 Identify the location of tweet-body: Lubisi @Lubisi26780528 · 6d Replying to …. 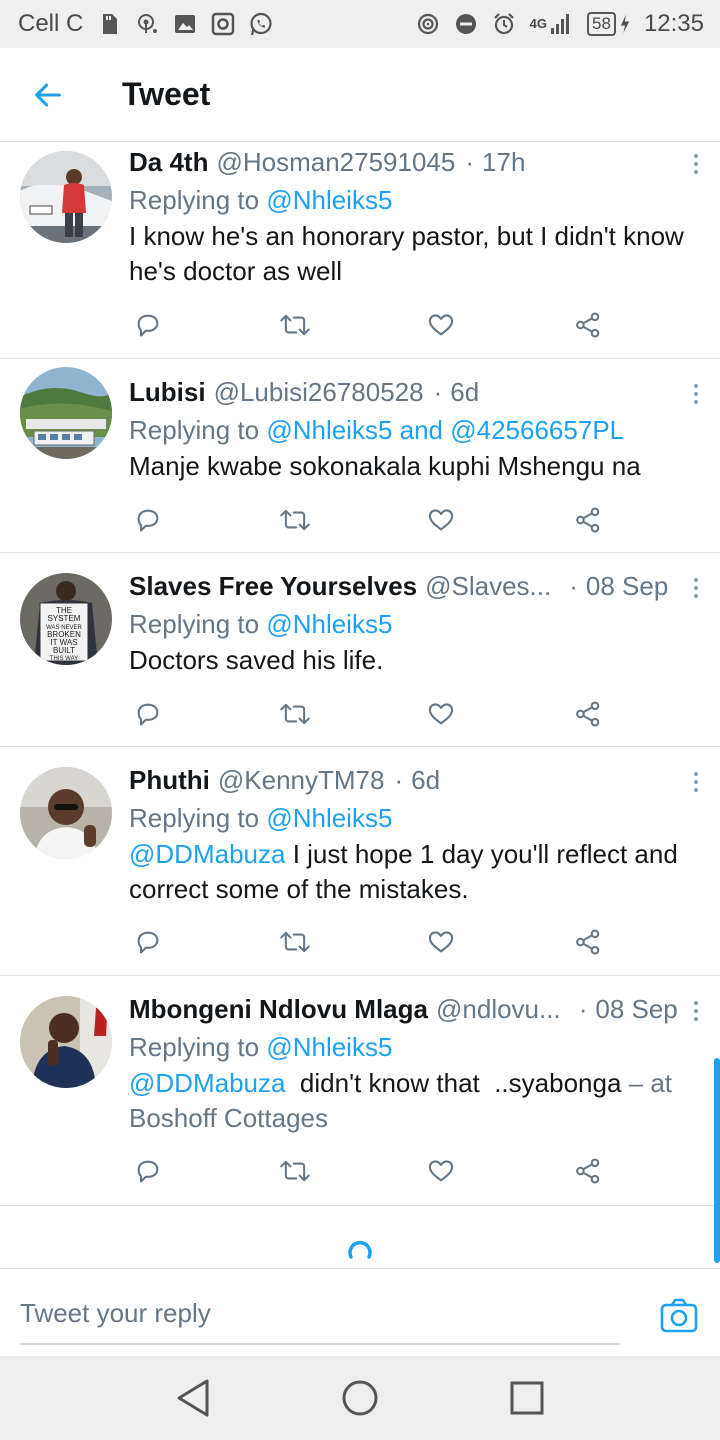
(414, 428).